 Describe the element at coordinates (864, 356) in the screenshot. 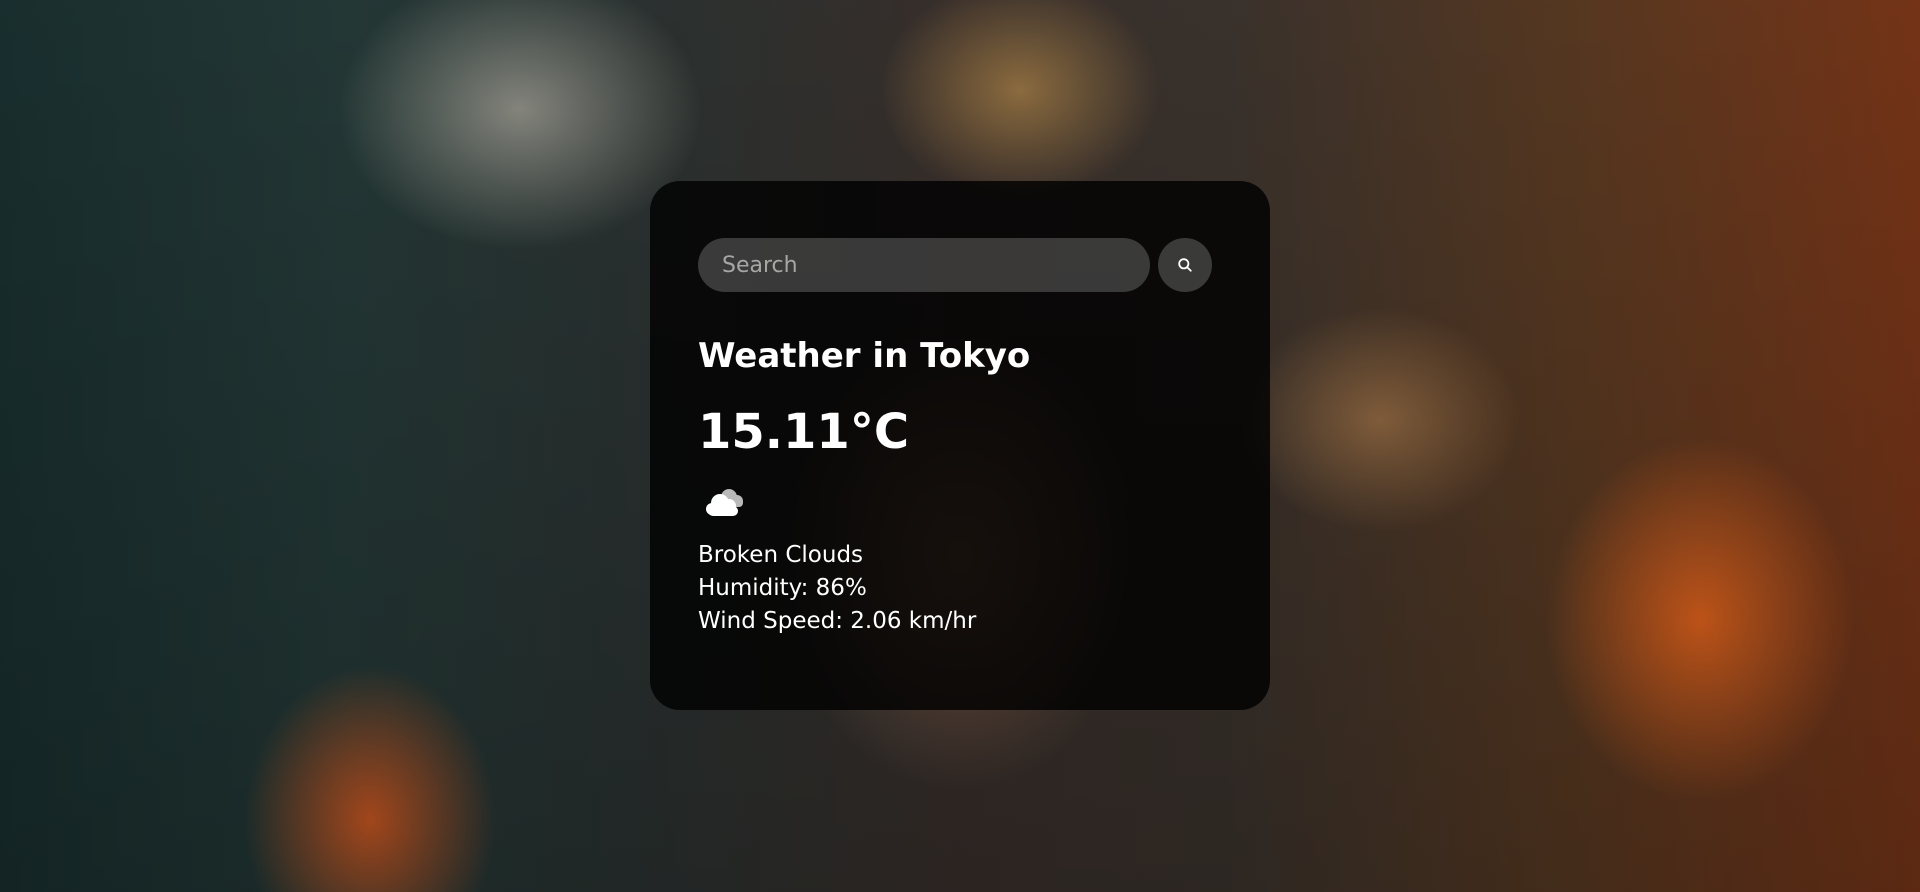

I see `city-title: Weather in Tokyo` at that location.